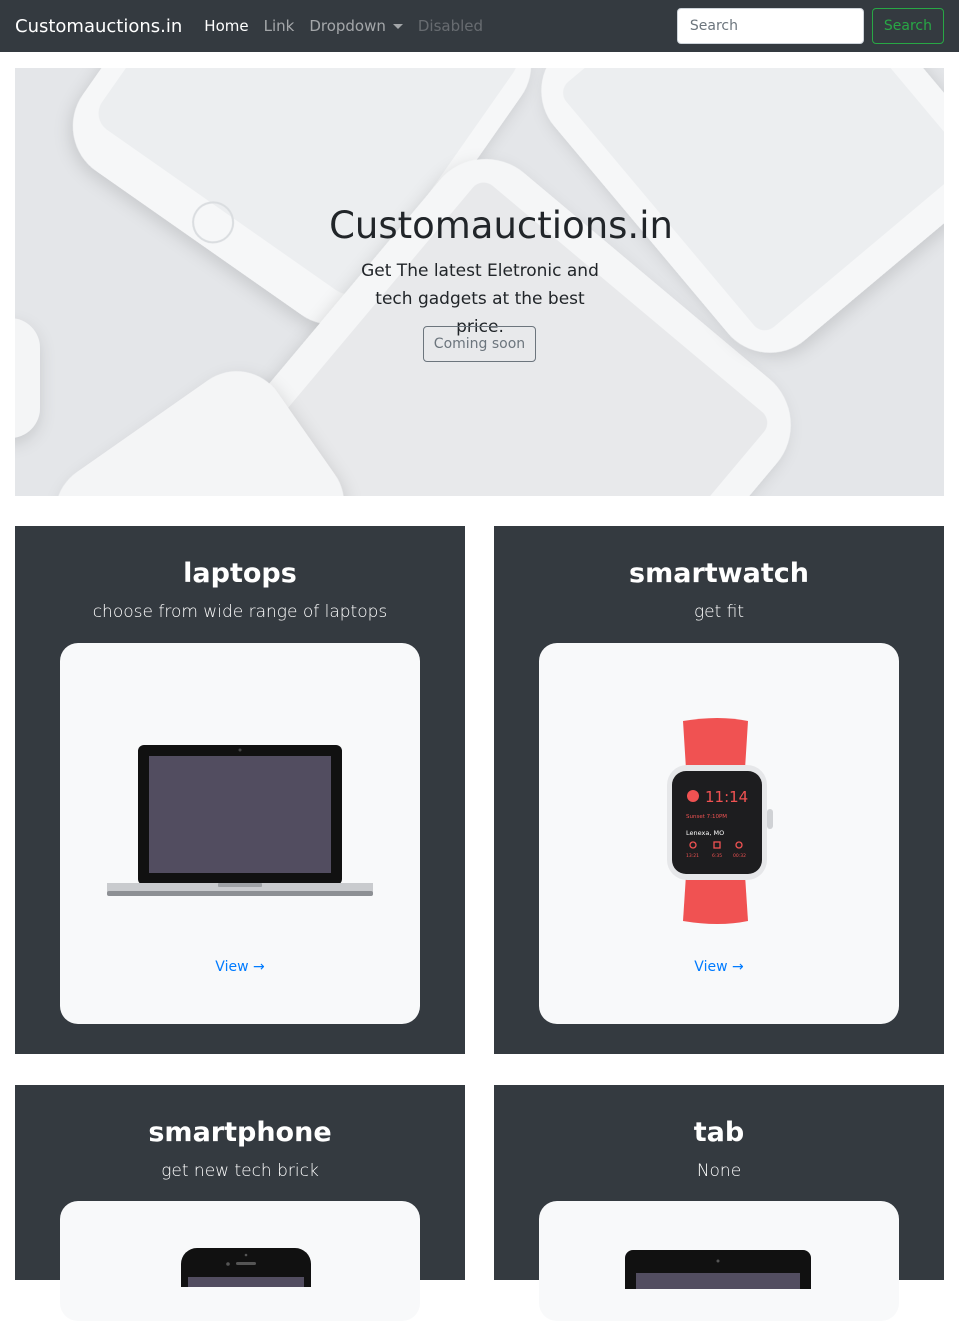 This screenshot has width=959, height=1321. What do you see at coordinates (719, 1171) in the screenshot?
I see `category-subtitle: None` at bounding box center [719, 1171].